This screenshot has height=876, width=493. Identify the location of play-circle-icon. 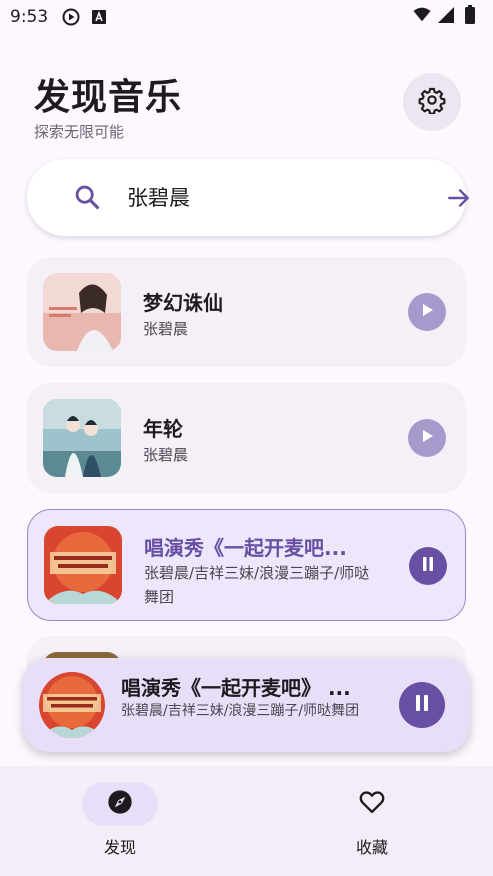
(71, 17).